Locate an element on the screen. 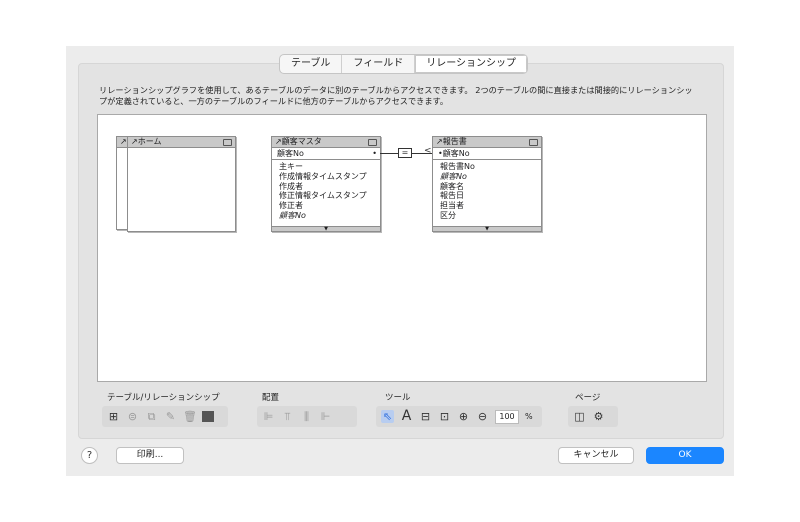 This screenshot has width=800, height=522. tab-fields: フィールド is located at coordinates (379, 64).